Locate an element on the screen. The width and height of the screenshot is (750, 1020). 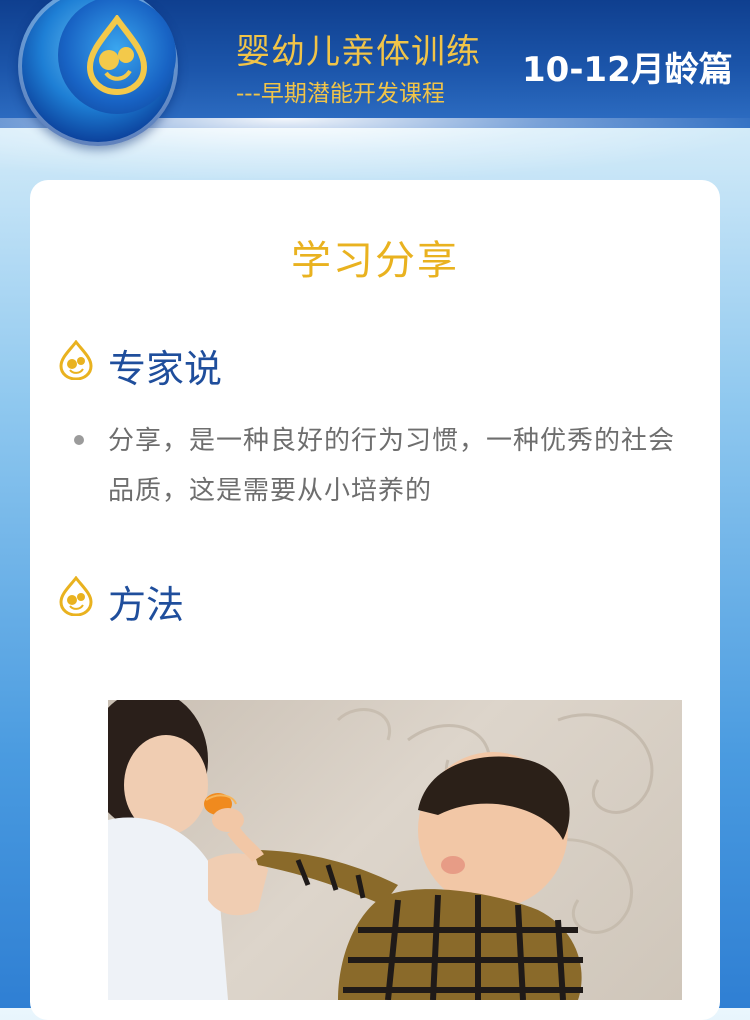
course-subtitle: ---早期潜能开发课程 is located at coordinates (340, 94).